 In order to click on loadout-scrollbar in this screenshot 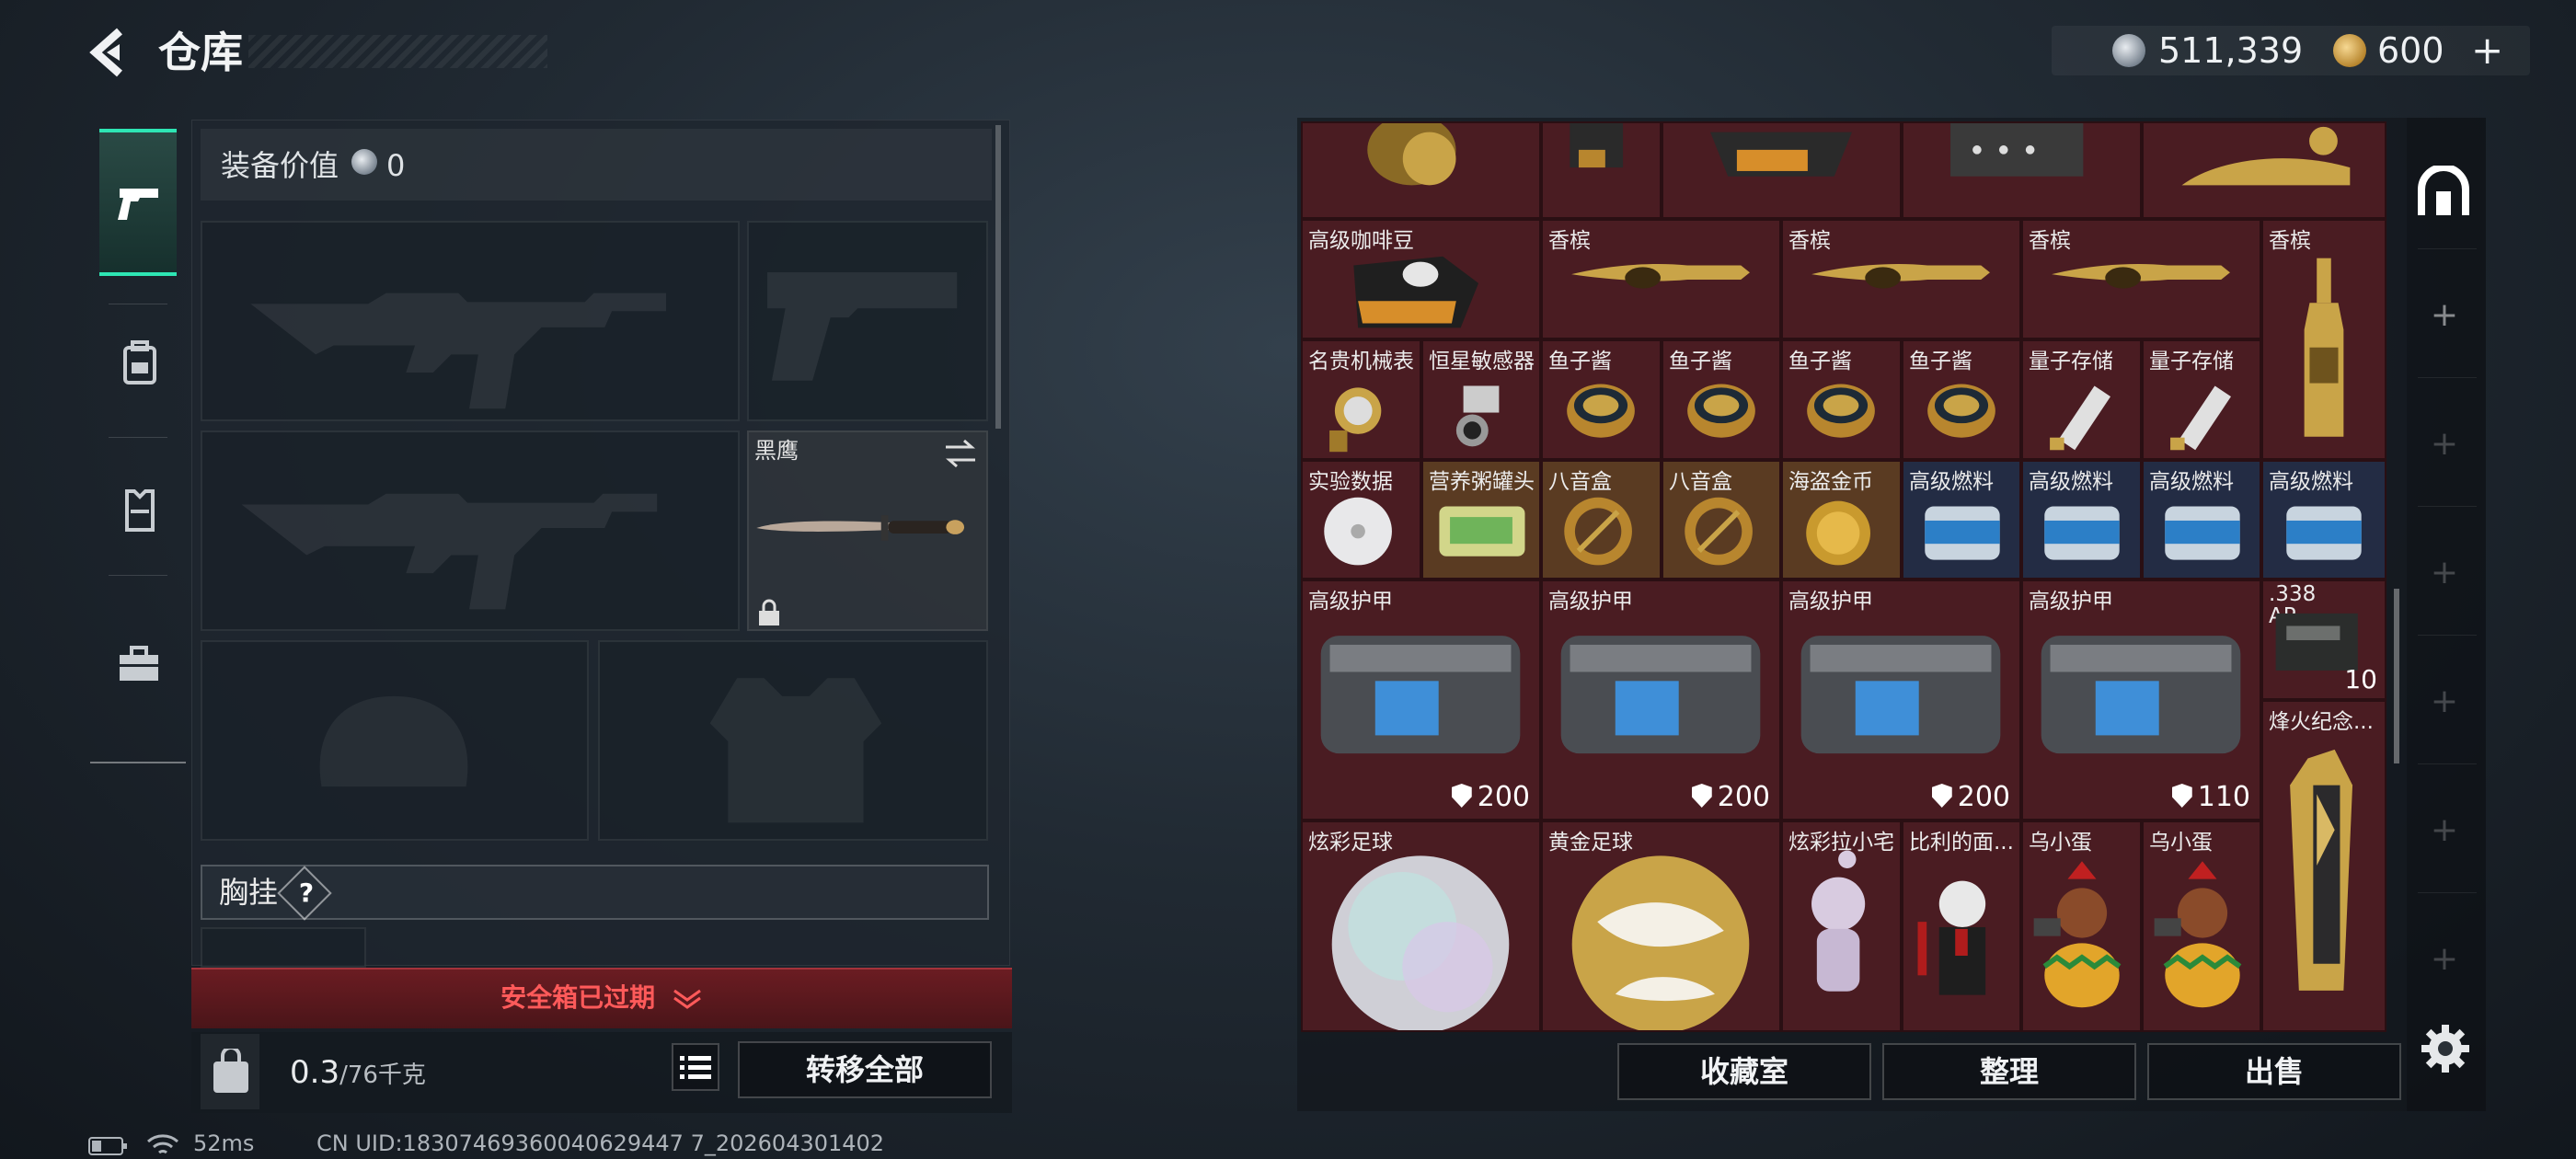, I will do `click(998, 277)`.